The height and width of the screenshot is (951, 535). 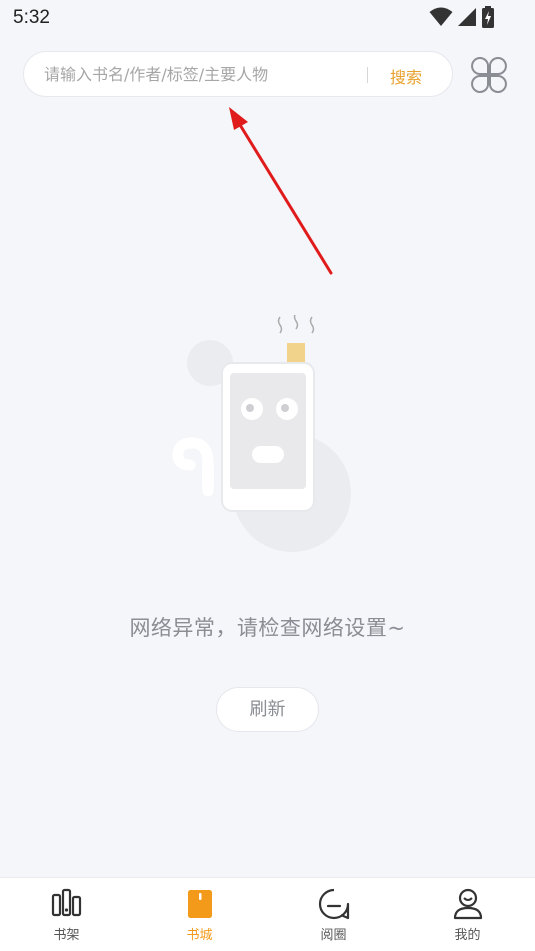 What do you see at coordinates (367, 75) in the screenshot?
I see `search-divider` at bounding box center [367, 75].